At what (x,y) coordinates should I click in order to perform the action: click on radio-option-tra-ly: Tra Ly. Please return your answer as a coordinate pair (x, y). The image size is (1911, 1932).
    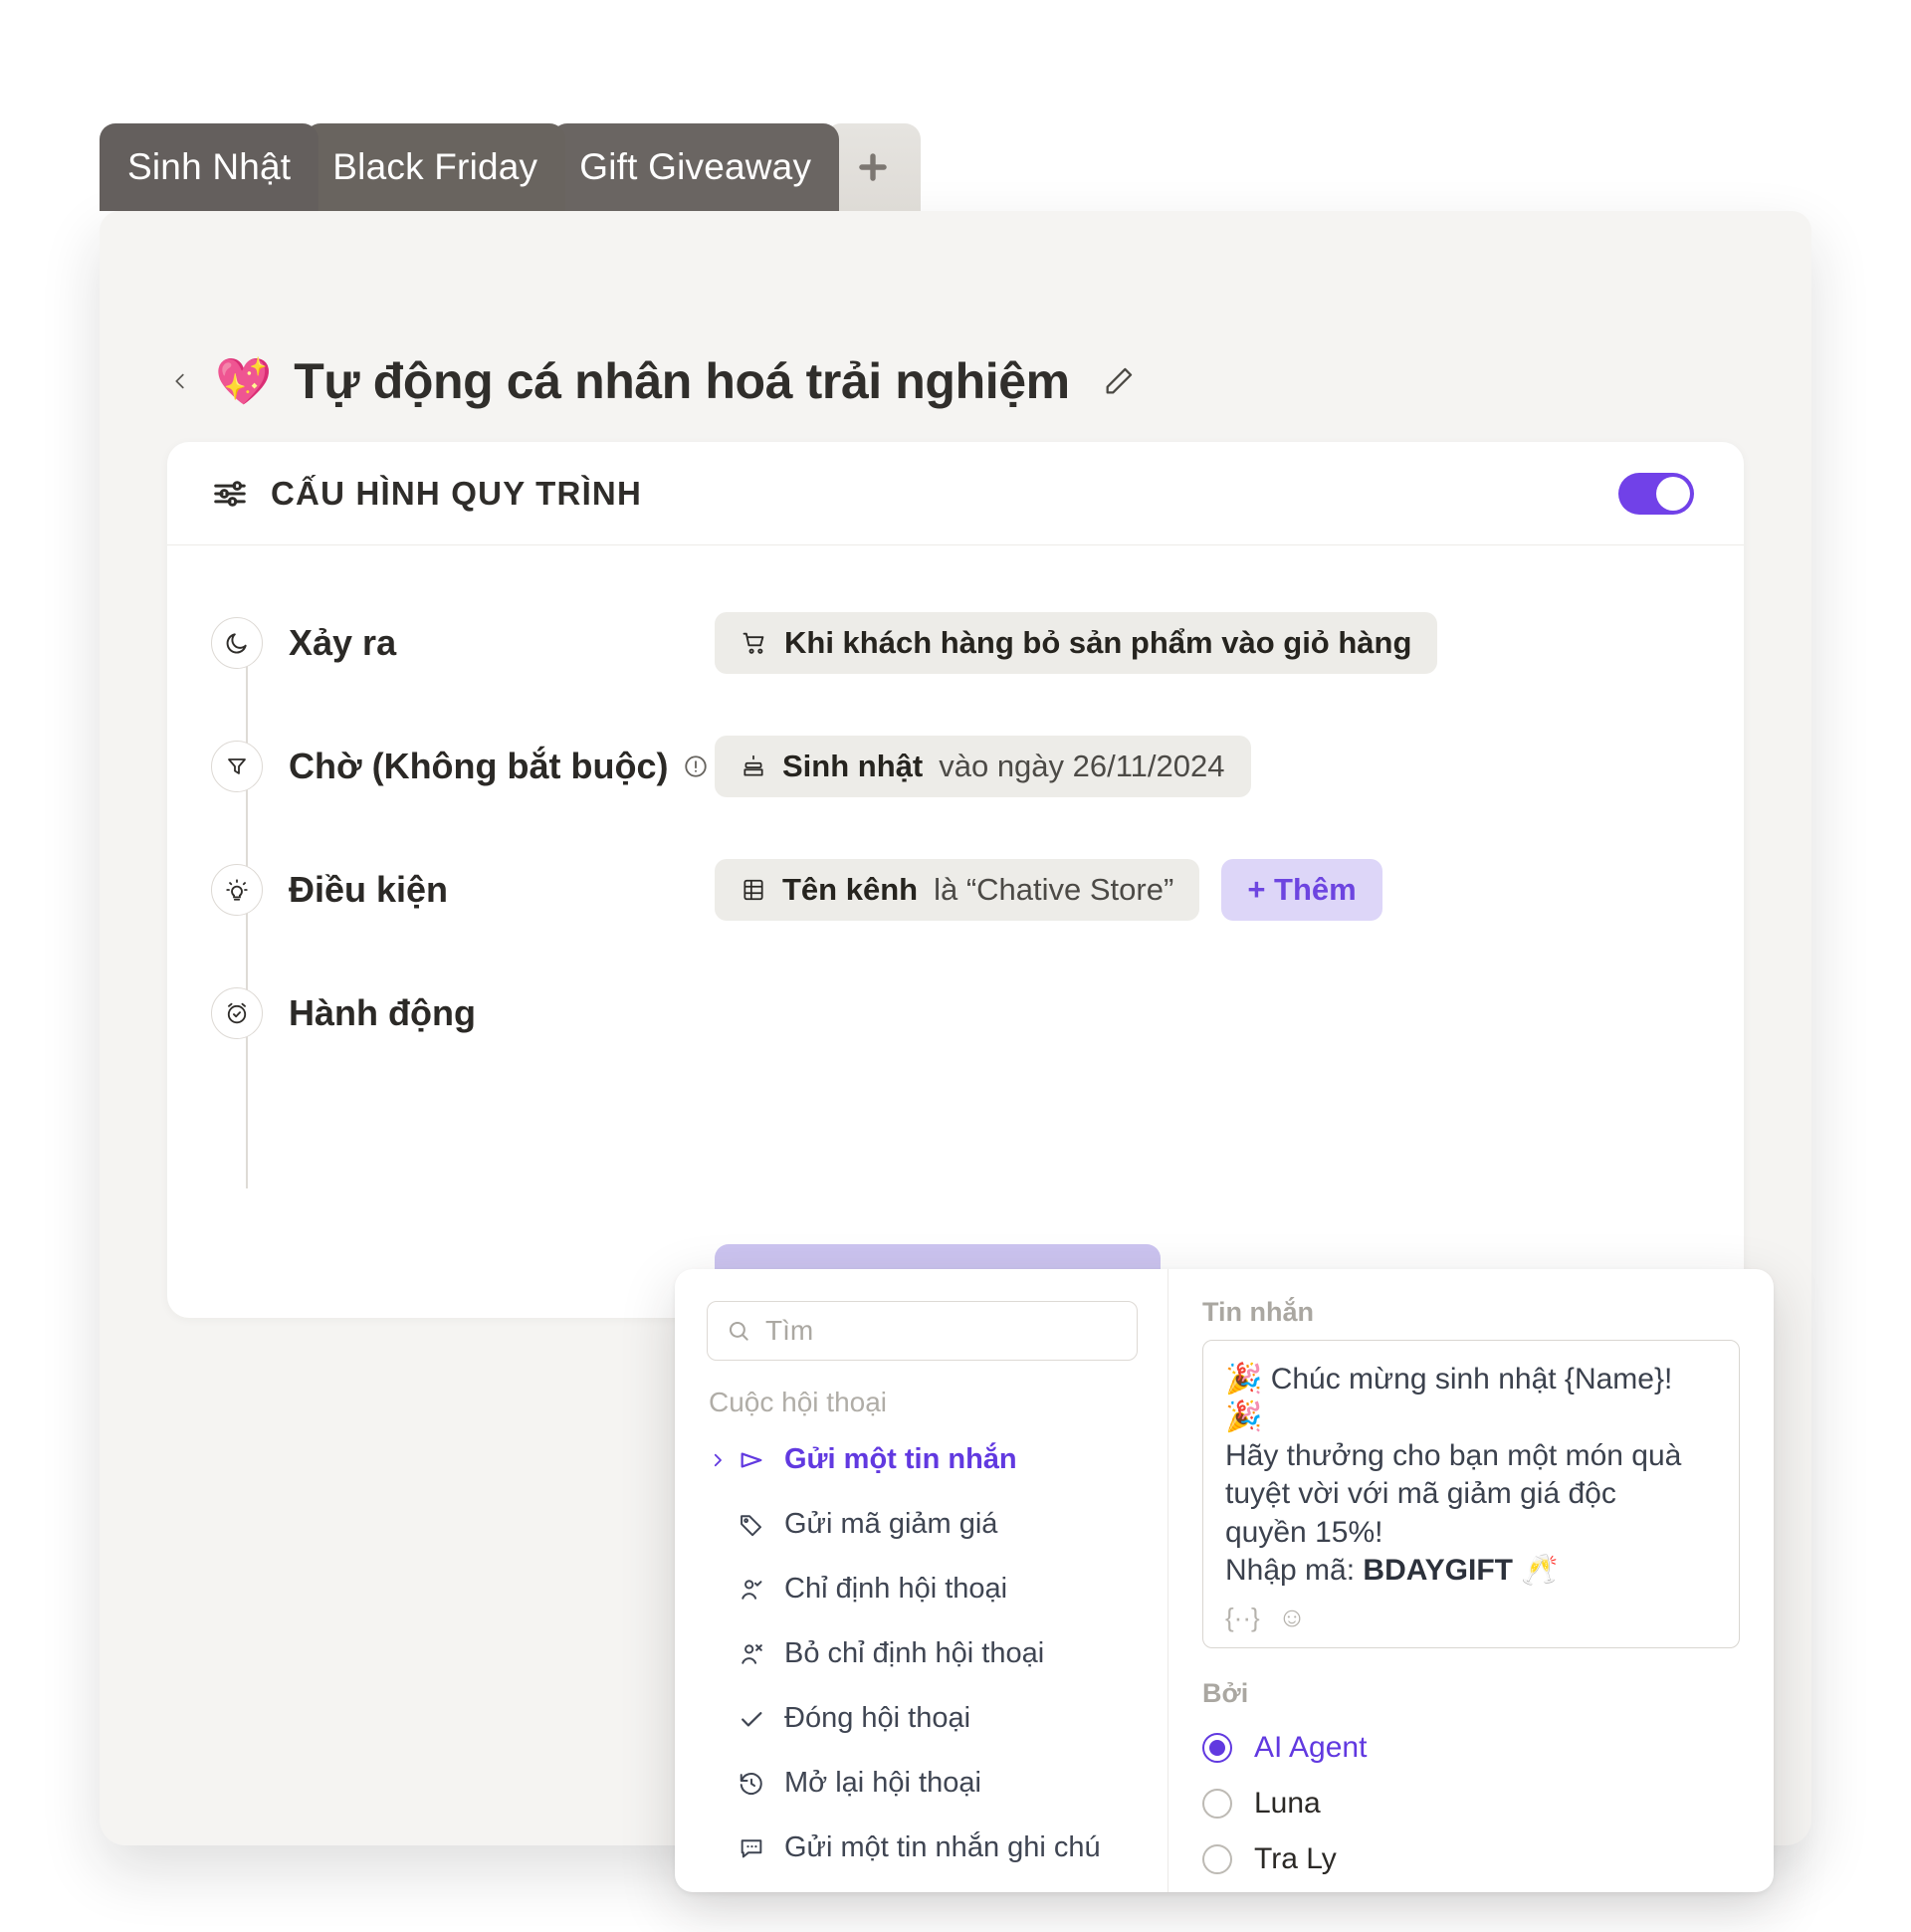
    Looking at the image, I should click on (1471, 1859).